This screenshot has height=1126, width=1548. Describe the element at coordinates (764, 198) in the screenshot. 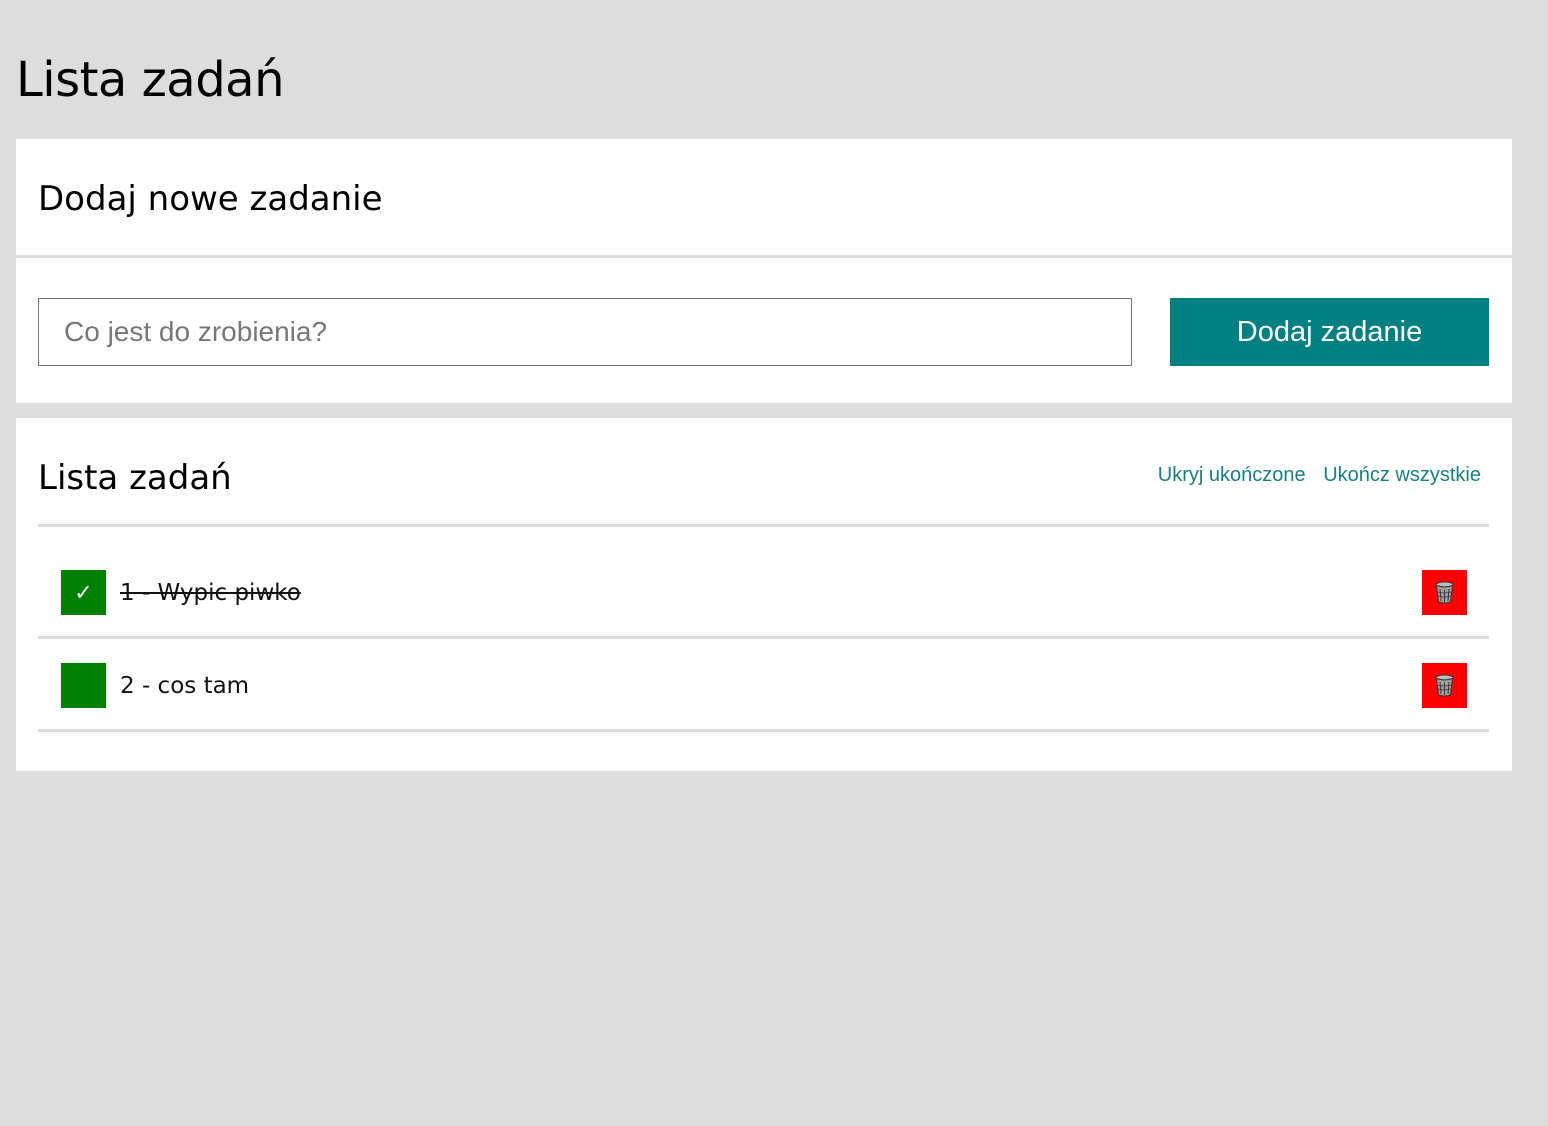

I see `add-task-header: Dodaj nowe zadanie` at that location.